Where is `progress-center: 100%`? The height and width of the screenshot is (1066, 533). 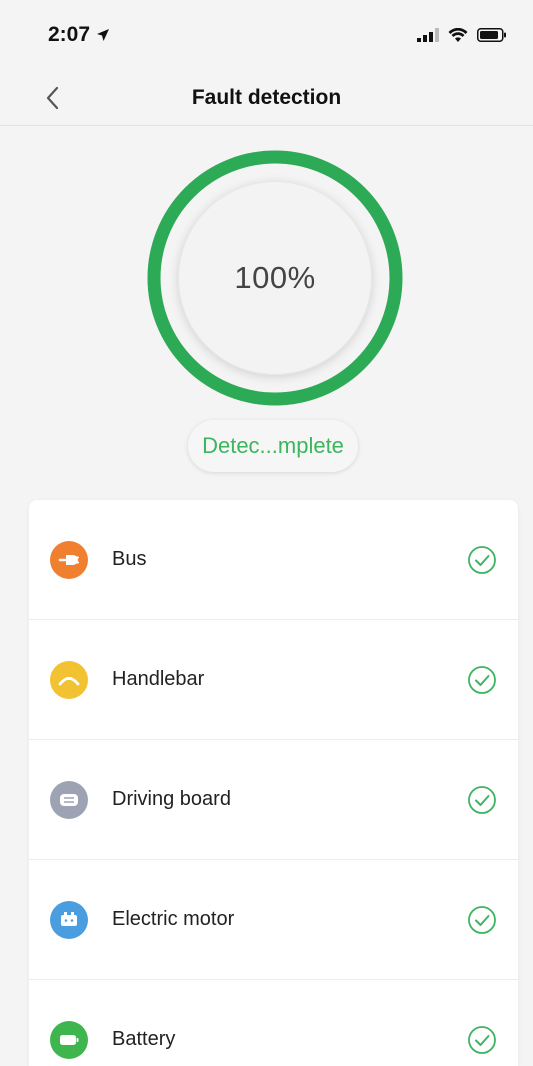
progress-center: 100% is located at coordinates (275, 278).